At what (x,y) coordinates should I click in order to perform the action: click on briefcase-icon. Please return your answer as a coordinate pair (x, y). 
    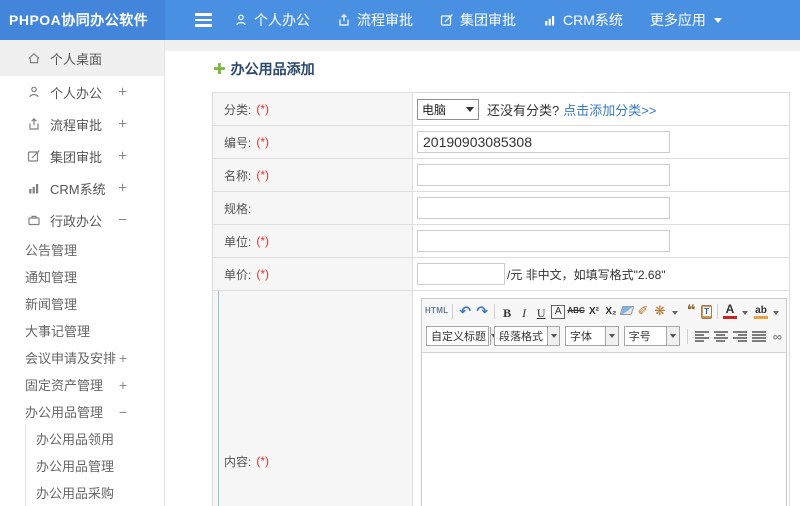
    Looking at the image, I should click on (34, 220).